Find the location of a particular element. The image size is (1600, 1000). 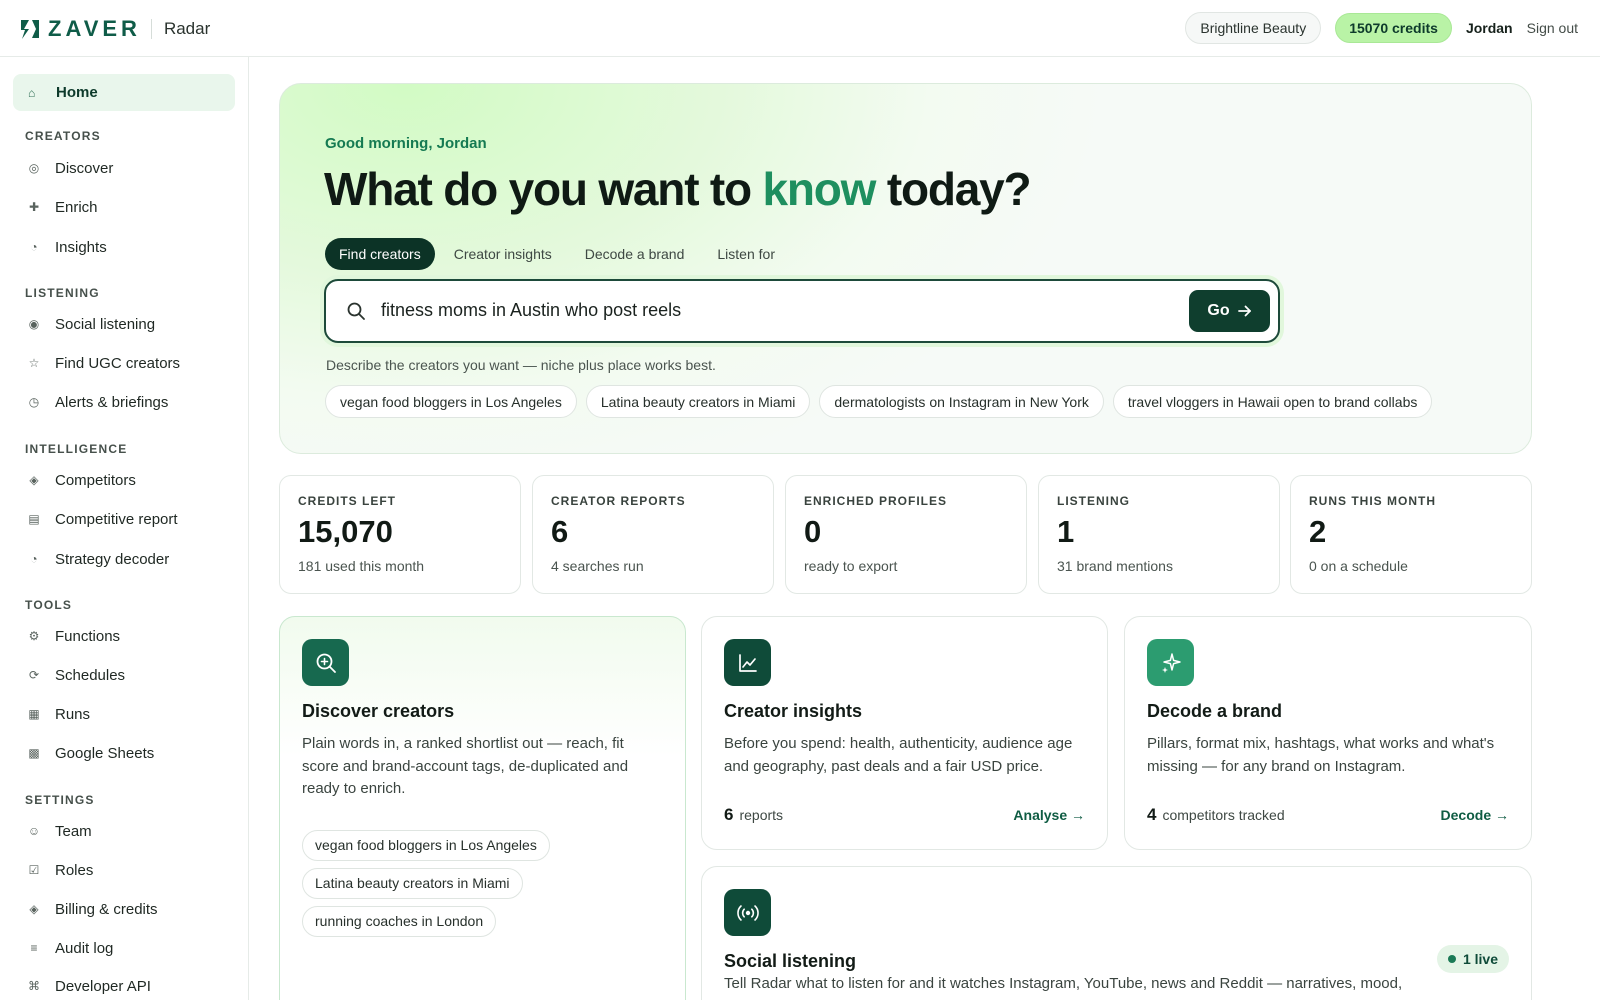

card-metric-value: 4 is located at coordinates (1152, 814).